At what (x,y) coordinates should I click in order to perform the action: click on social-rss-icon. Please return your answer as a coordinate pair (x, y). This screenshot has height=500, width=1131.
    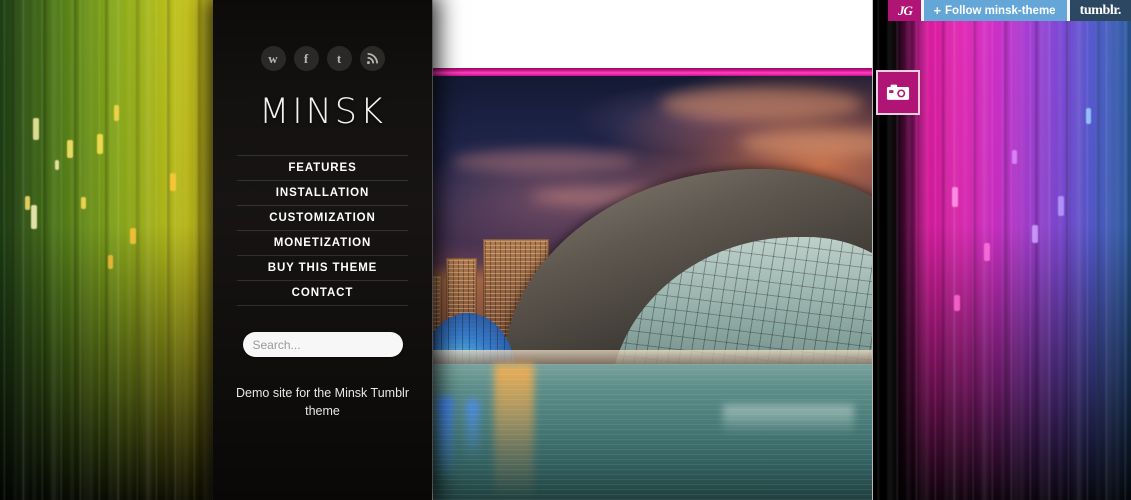
    Looking at the image, I should click on (372, 58).